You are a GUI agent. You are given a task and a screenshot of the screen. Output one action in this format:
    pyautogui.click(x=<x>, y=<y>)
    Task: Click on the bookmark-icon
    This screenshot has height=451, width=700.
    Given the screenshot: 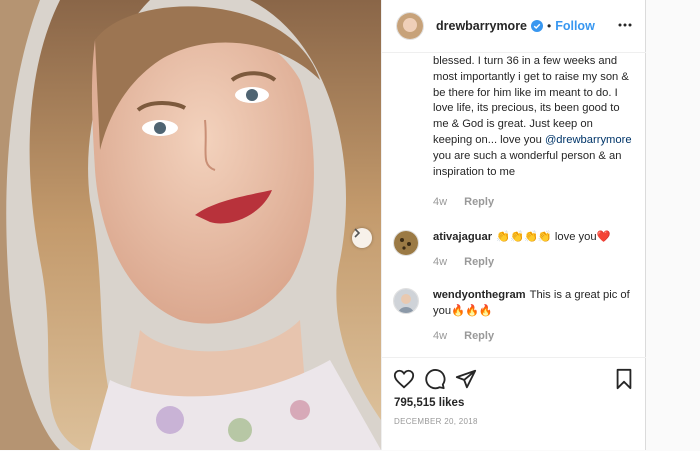 What is the action you would take?
    pyautogui.click(x=624, y=381)
    